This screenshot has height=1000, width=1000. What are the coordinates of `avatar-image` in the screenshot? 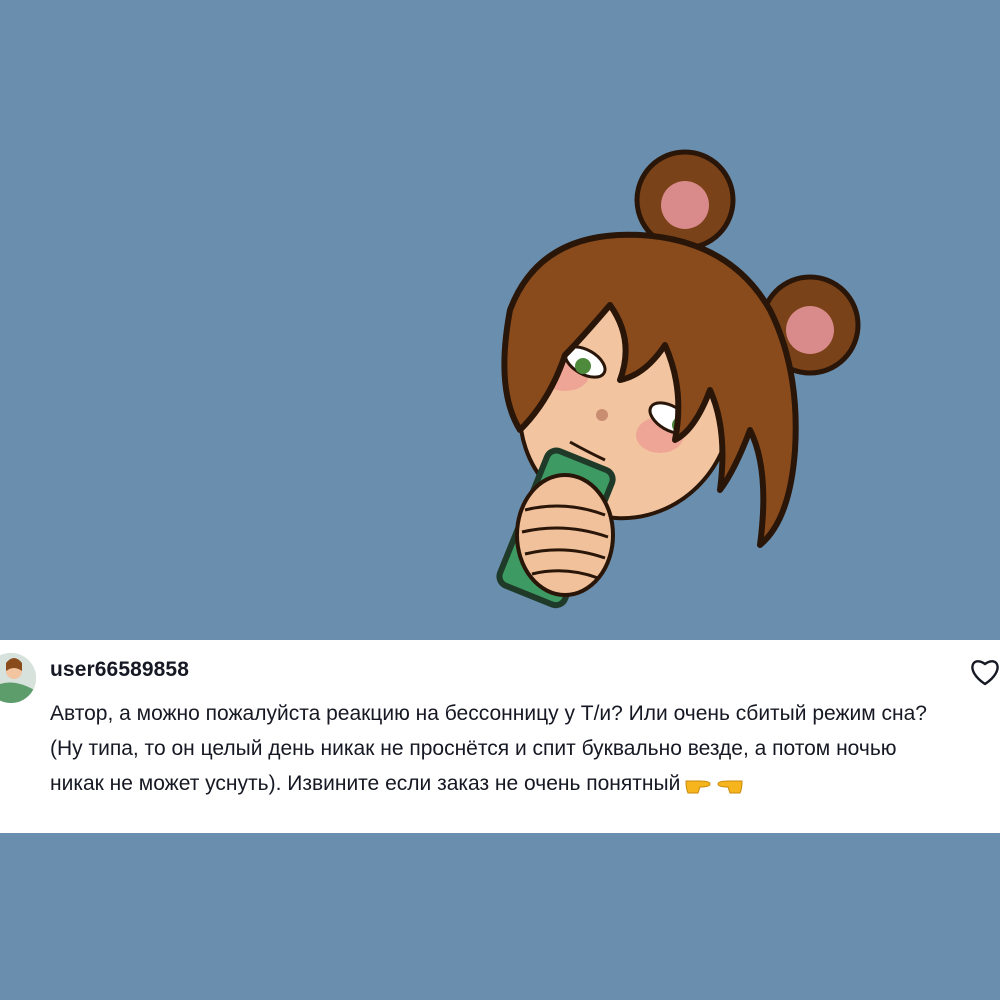 It's located at (18, 678).